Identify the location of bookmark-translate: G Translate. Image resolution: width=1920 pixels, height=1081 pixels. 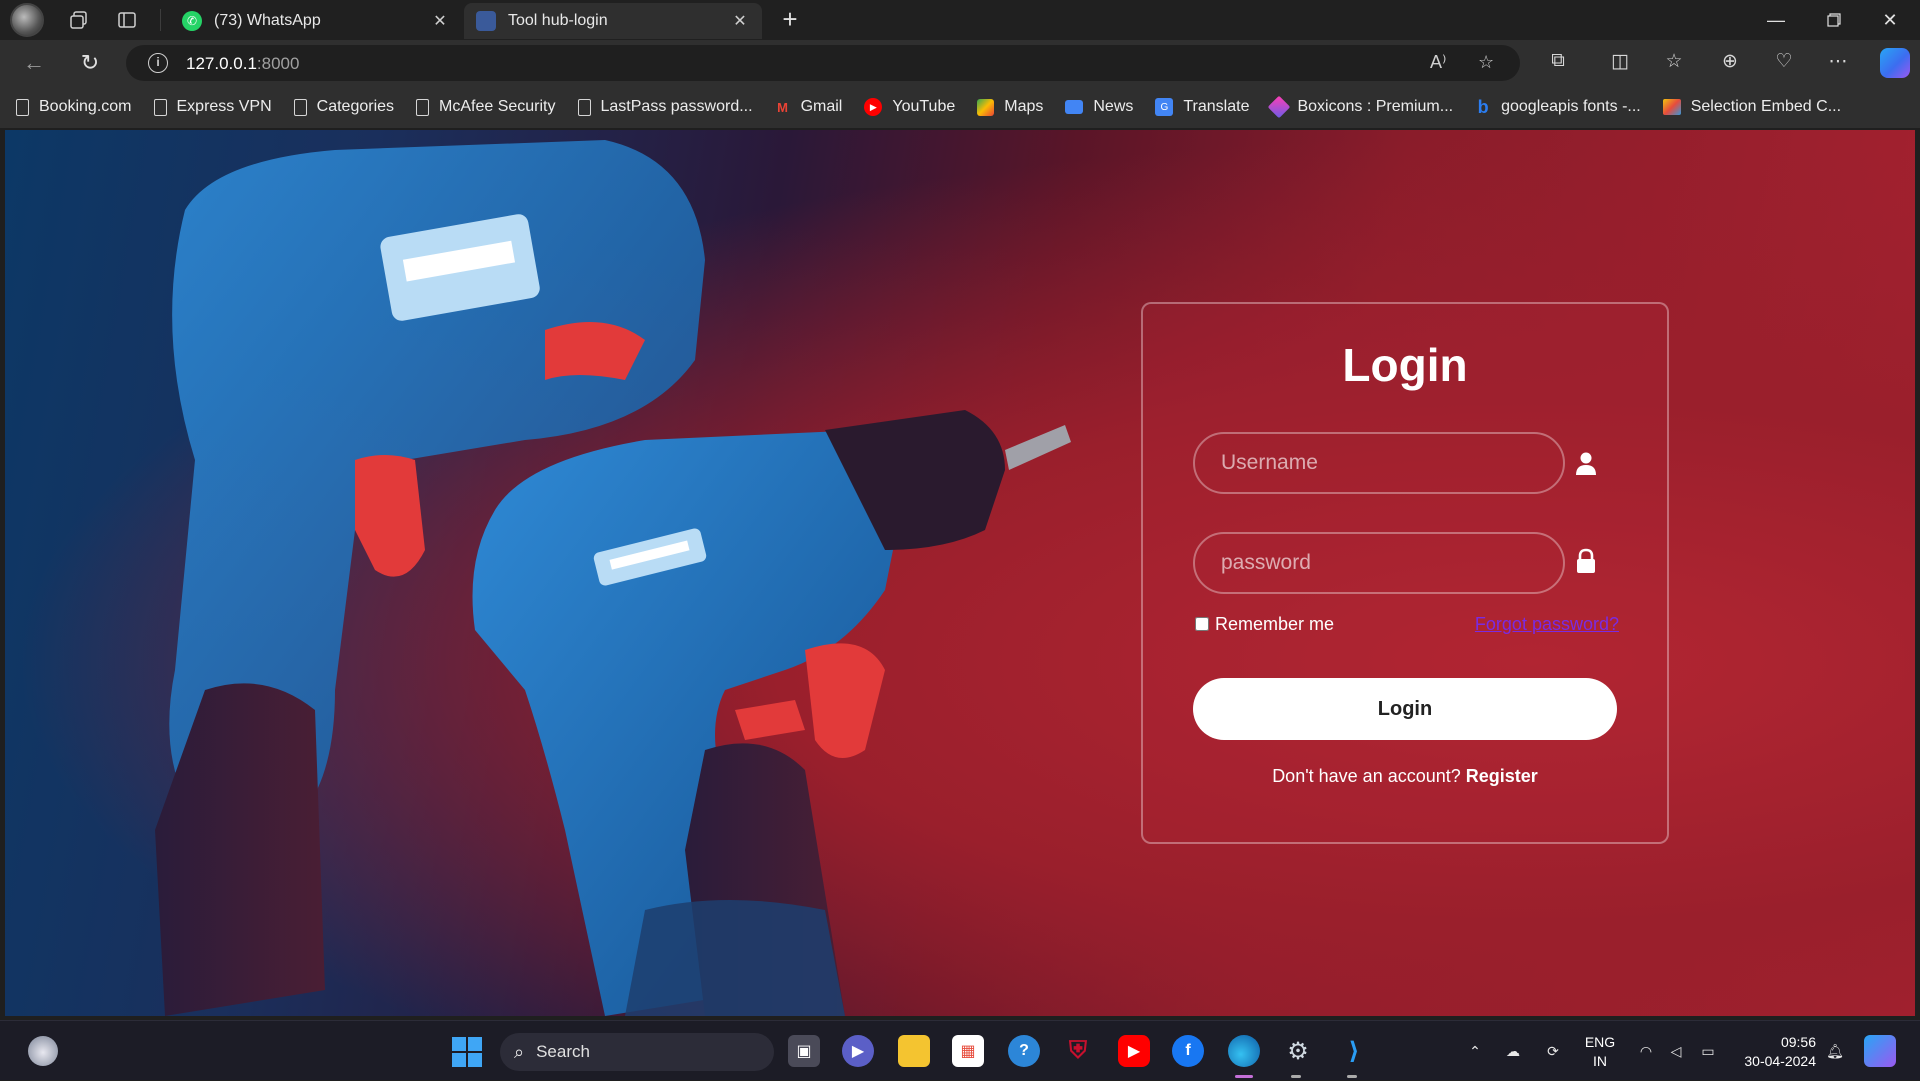
(1202, 107).